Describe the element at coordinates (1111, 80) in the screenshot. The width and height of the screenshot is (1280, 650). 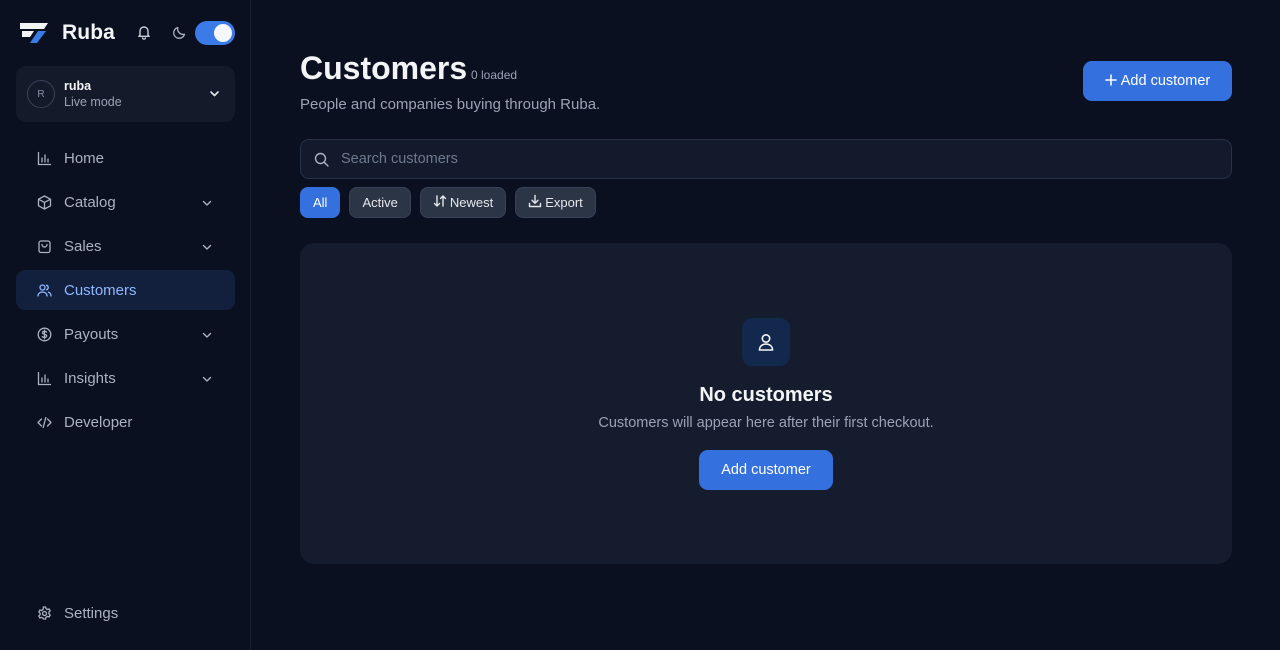
I see `plus-icon` at that location.